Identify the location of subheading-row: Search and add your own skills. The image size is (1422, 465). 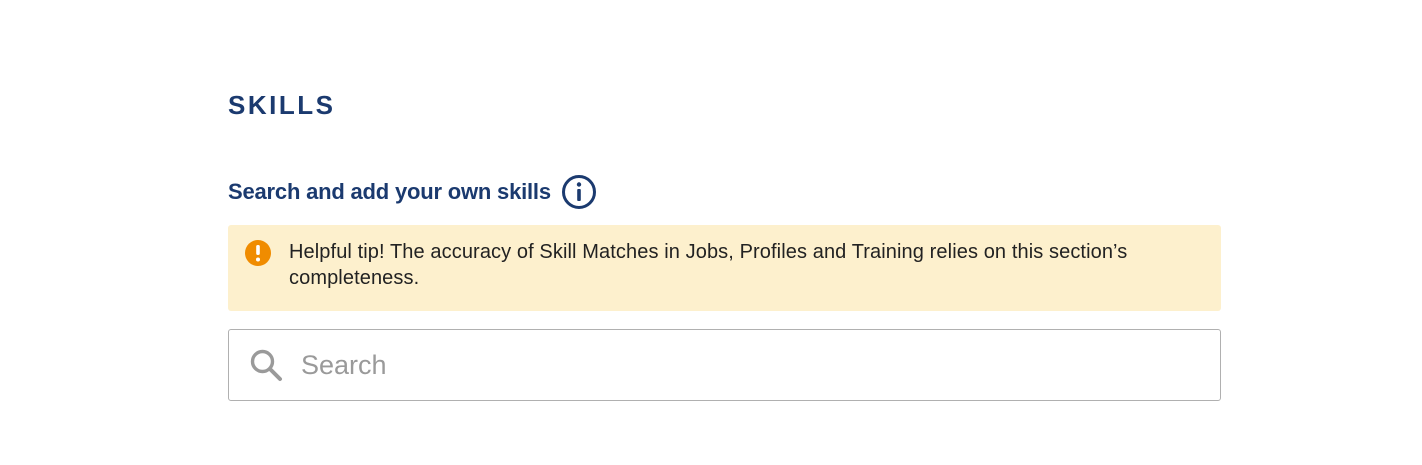
(412, 192).